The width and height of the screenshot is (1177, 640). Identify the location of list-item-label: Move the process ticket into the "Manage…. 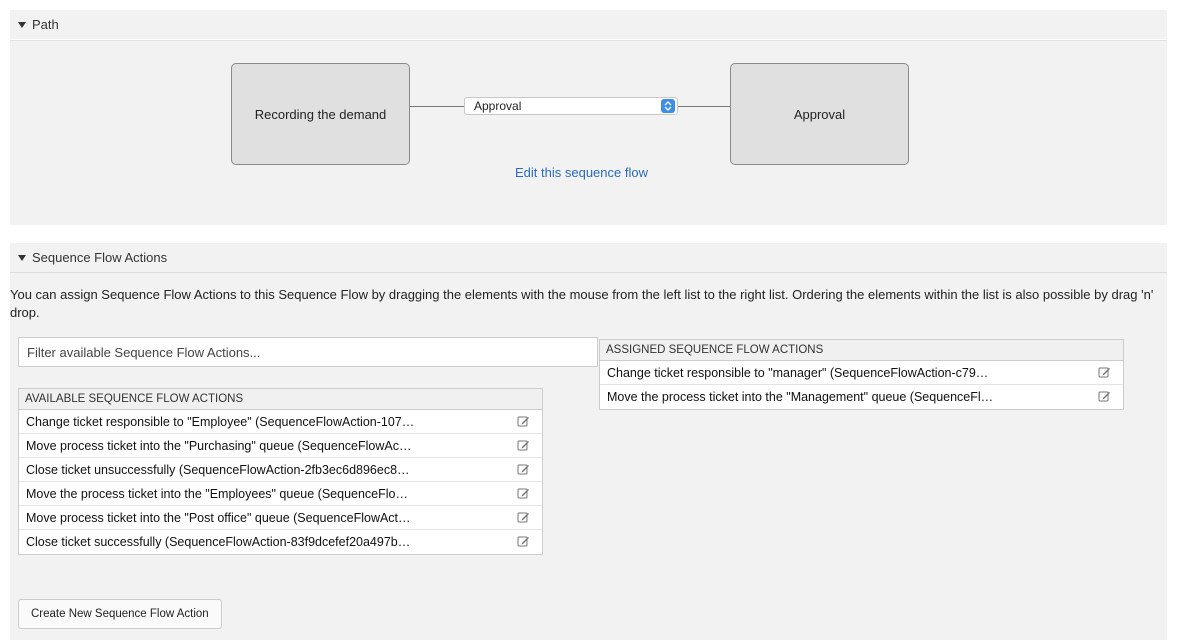
(800, 397).